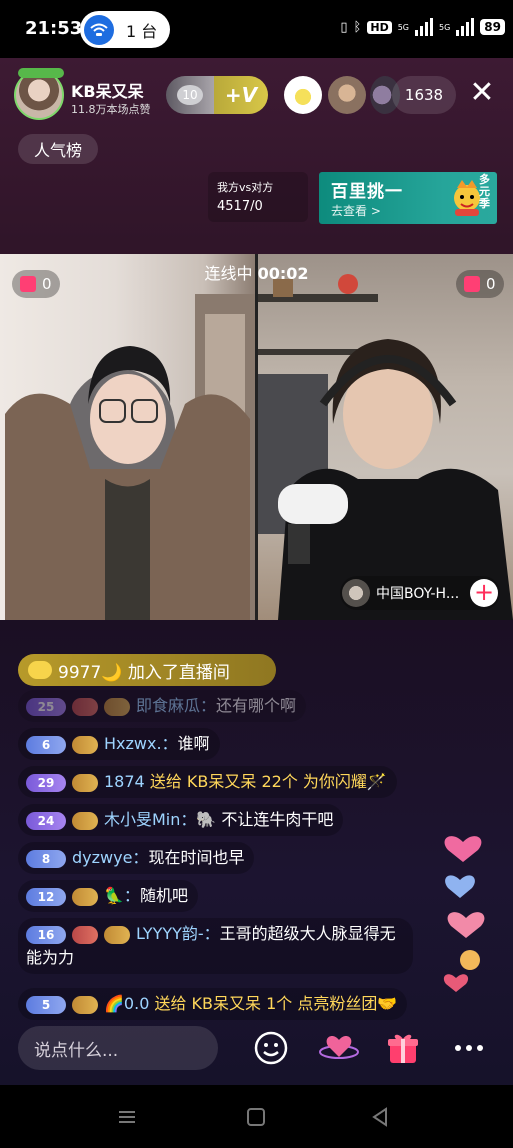 Image resolution: width=513 pixels, height=1148 pixels. I want to click on chat-message: 29 1874 送给 KB呆又呆 22个 为你闪耀🪄, so click(207, 782).